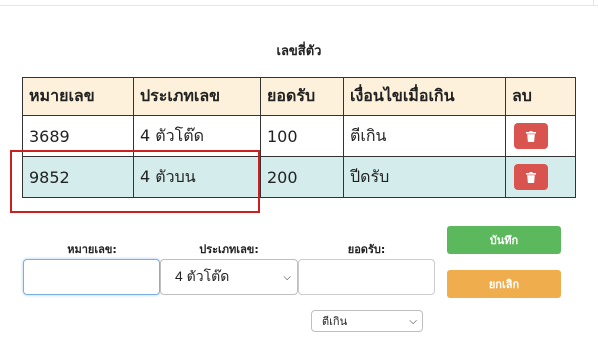 This screenshot has width=598, height=342. I want to click on top-divider, so click(299, 3).